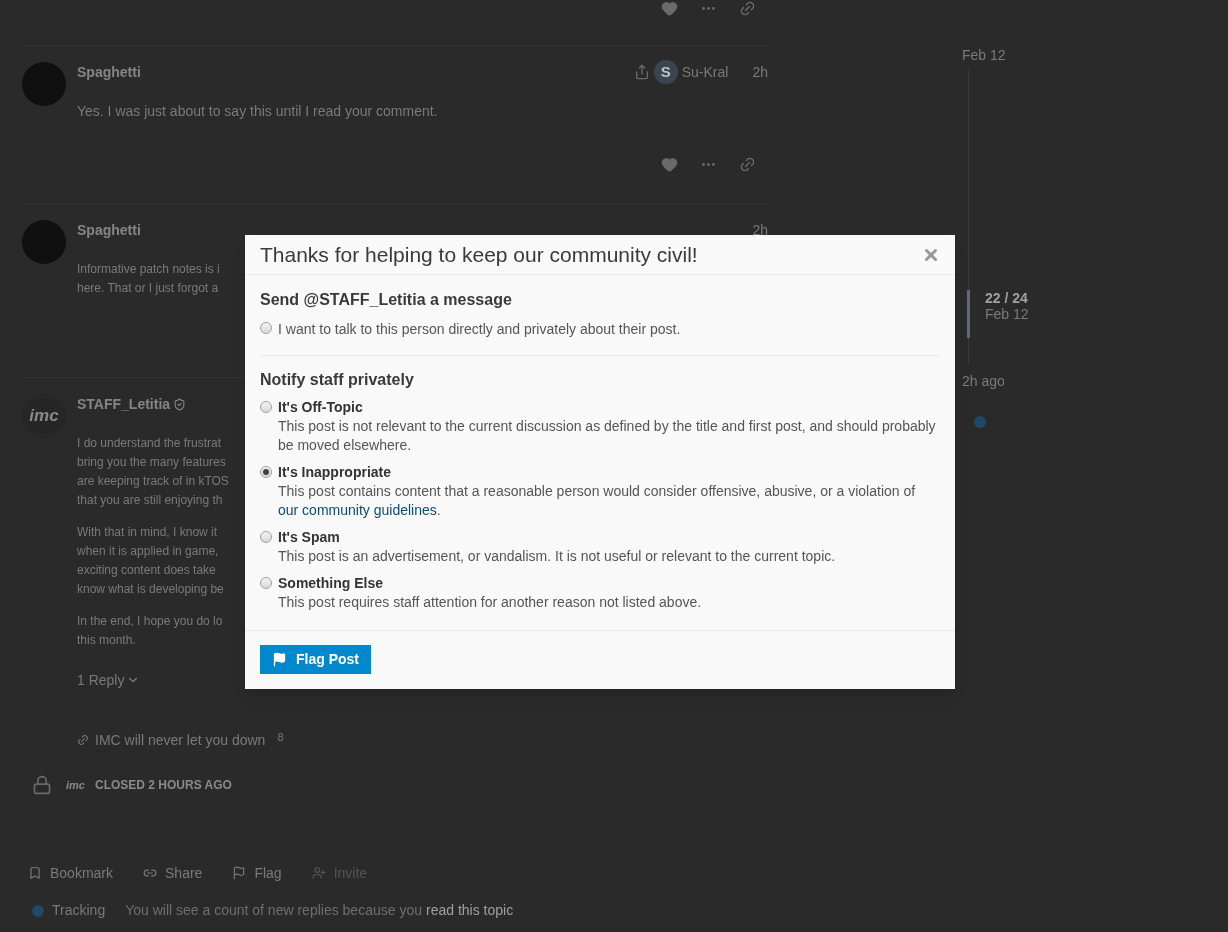 This screenshot has width=1228, height=932. I want to click on footer-button: Share, so click(173, 873).